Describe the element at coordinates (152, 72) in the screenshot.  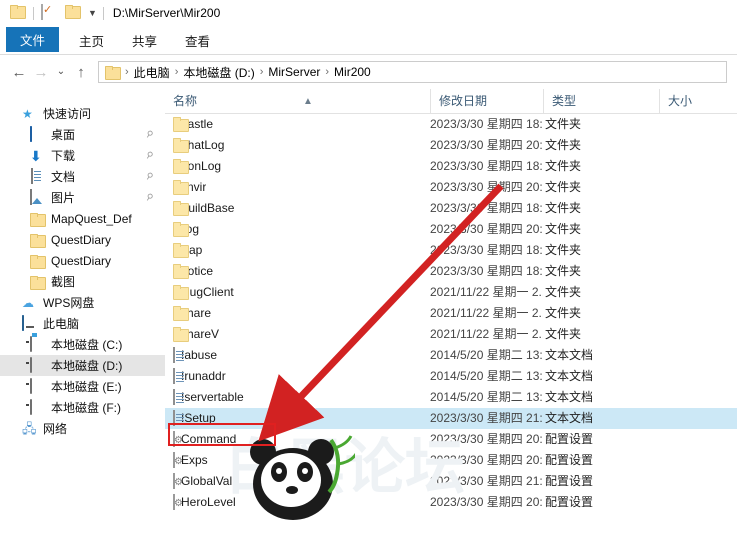
I see `breadcrumb-item-this-pc: 此电脑` at that location.